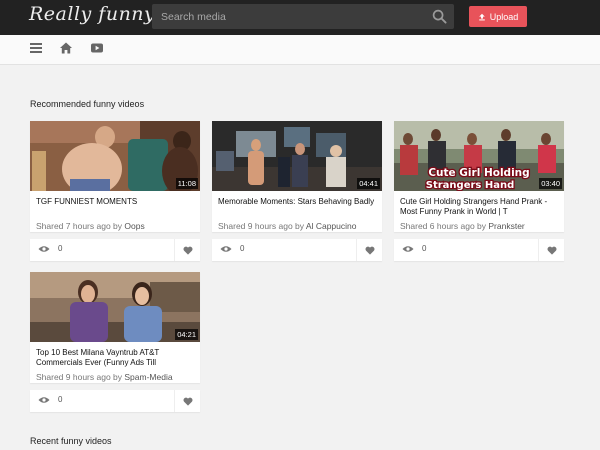 The height and width of the screenshot is (450, 600). I want to click on search-box, so click(303, 16).